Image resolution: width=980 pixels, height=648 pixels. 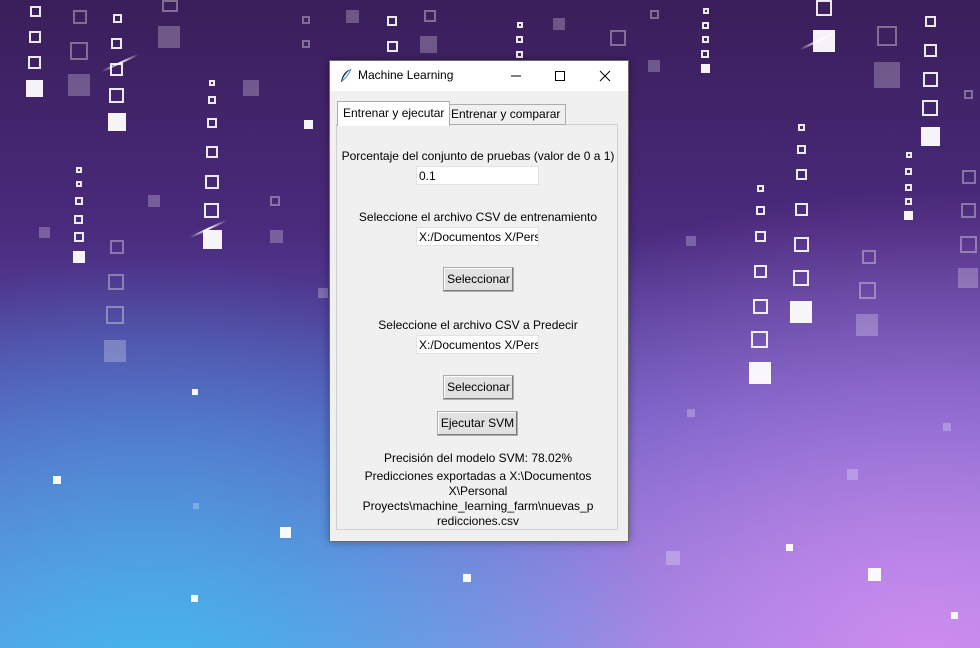 I want to click on export-line: Predicciones exportadas a X:\Documentos, so click(x=478, y=476).